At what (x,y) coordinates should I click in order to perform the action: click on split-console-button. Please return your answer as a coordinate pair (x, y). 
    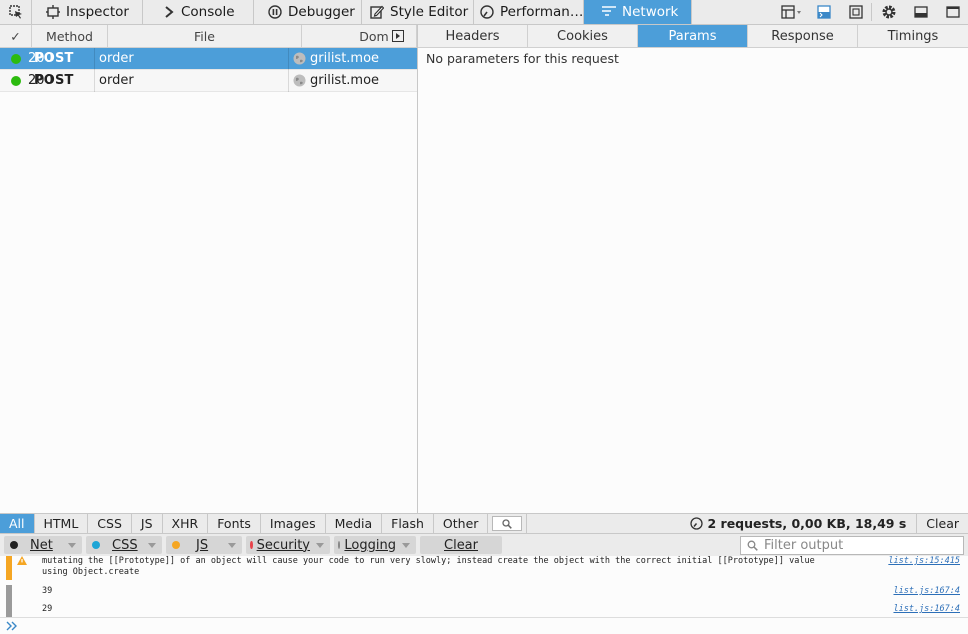
    Looking at the image, I should click on (823, 12).